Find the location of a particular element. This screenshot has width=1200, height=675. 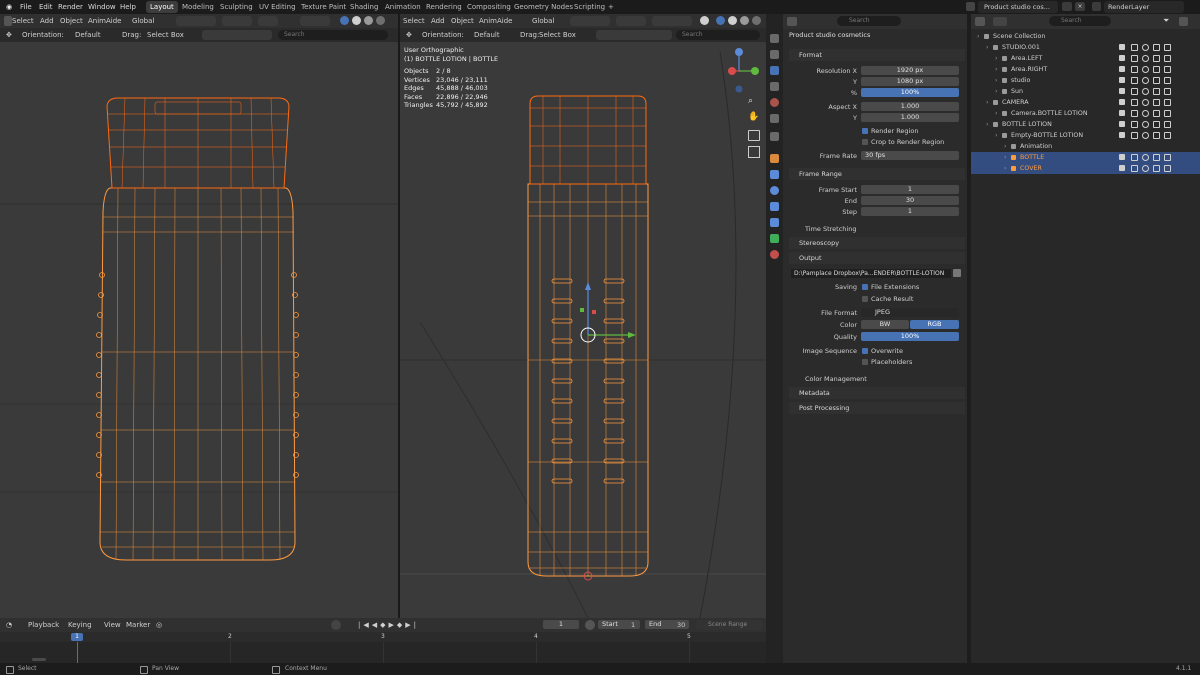

zoom-icon: ⌕ is located at coordinates (750, 101).